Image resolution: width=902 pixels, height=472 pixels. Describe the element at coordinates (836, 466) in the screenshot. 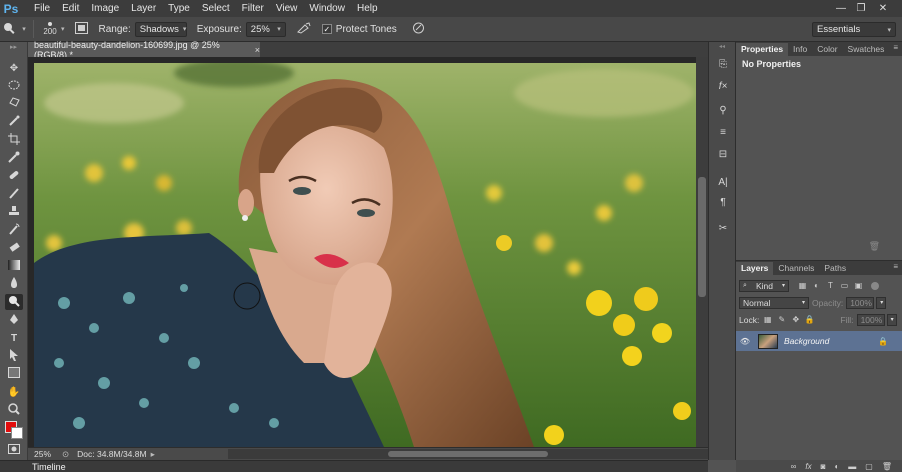

I see `new-adjustment-icon: ◐` at that location.